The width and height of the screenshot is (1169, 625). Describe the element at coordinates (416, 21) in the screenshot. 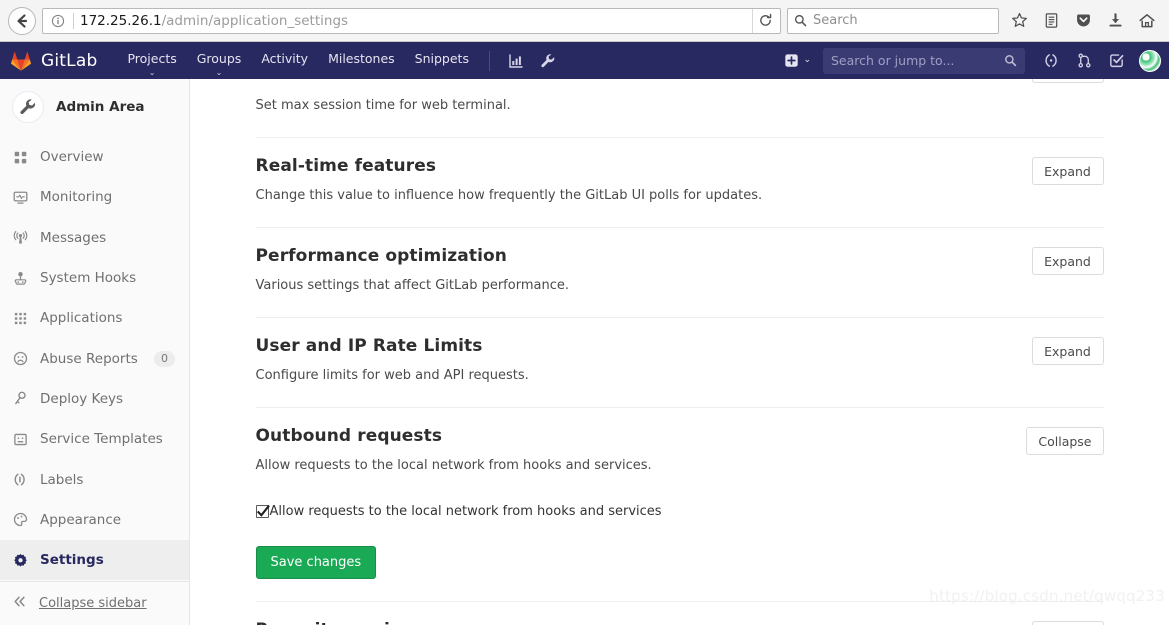

I see `url-text: 172.25.26.1/admin/application_settings` at that location.